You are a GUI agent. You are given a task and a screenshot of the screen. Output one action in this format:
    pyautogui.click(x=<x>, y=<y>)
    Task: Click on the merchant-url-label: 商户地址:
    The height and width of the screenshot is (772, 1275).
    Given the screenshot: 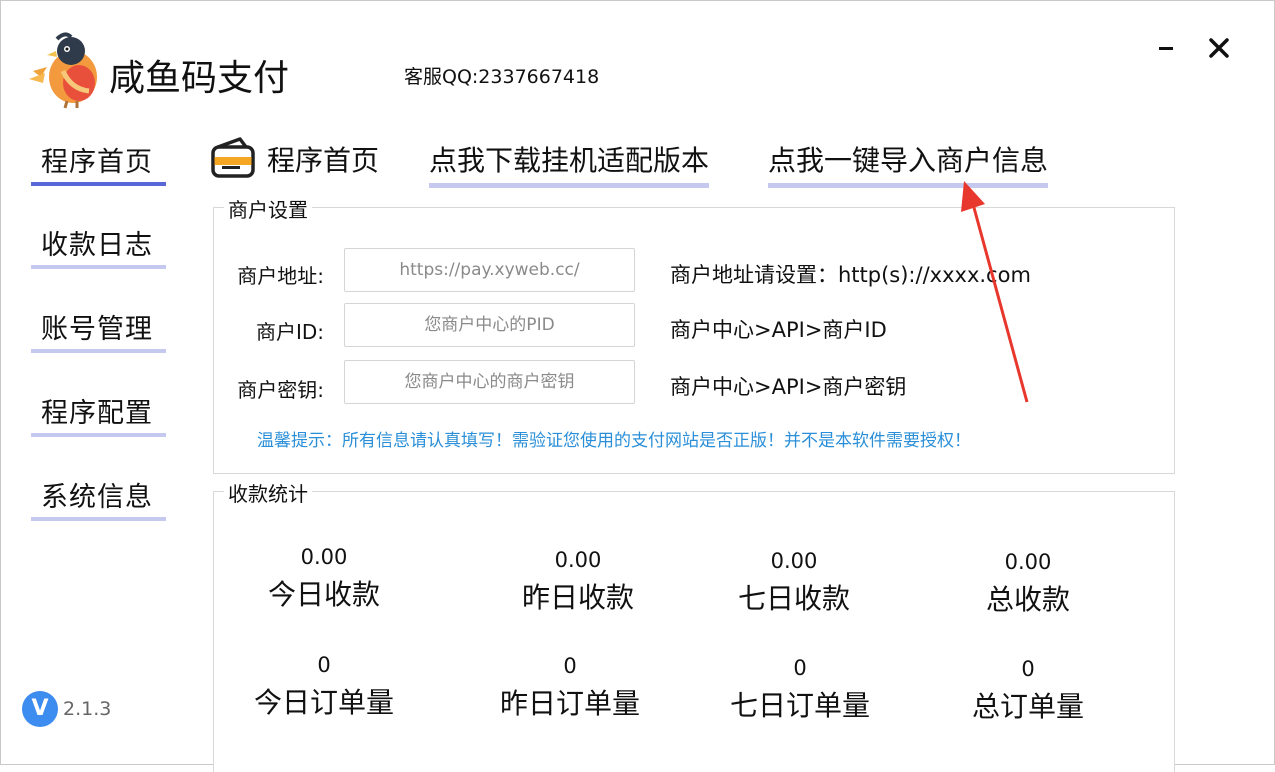 What is the action you would take?
    pyautogui.click(x=280, y=276)
    